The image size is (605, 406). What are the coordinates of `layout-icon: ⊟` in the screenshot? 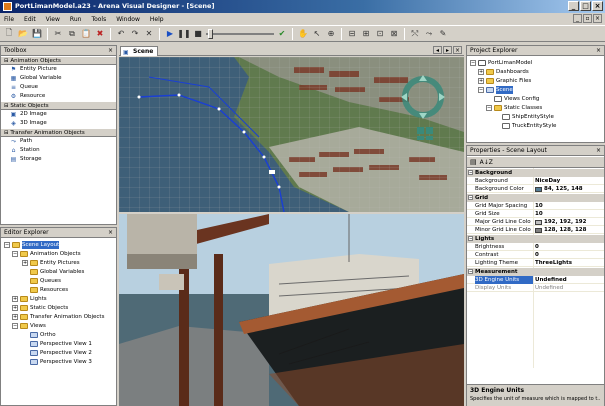 It's located at (352, 34).